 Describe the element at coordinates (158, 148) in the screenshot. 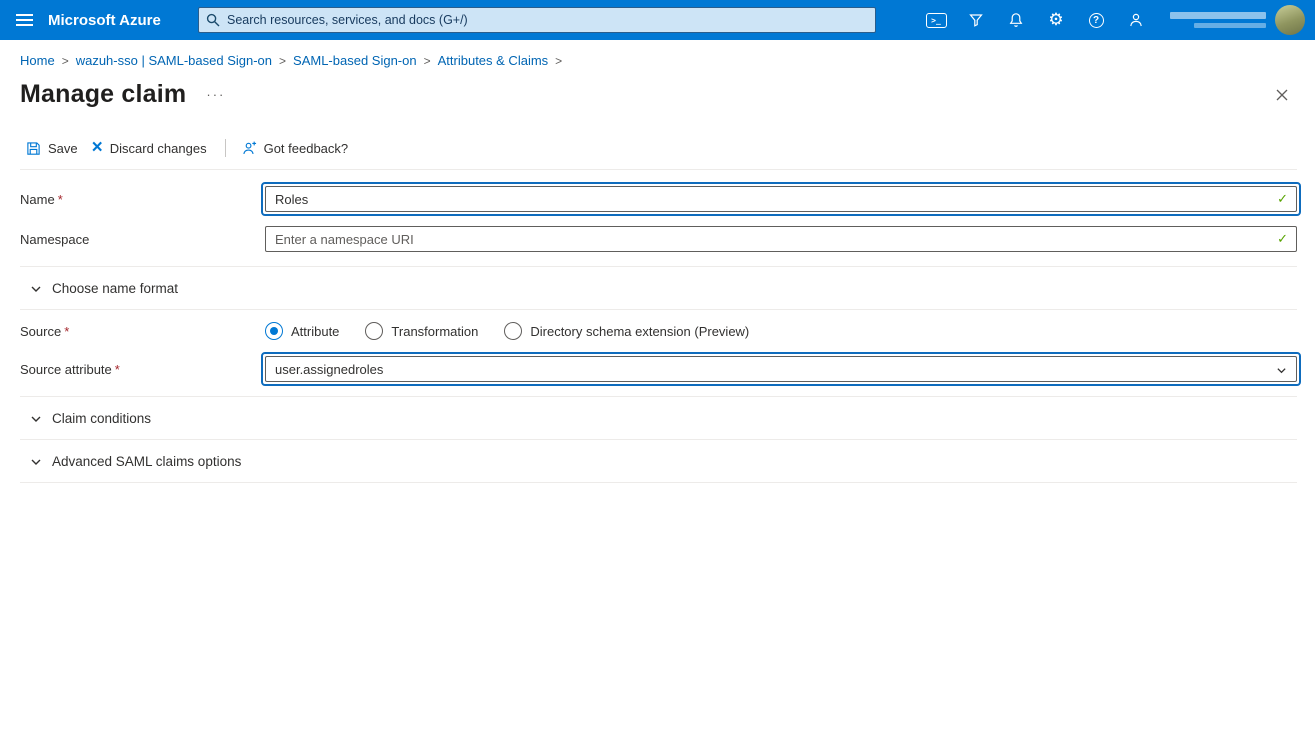

I see `discard-label: Discard changes` at that location.